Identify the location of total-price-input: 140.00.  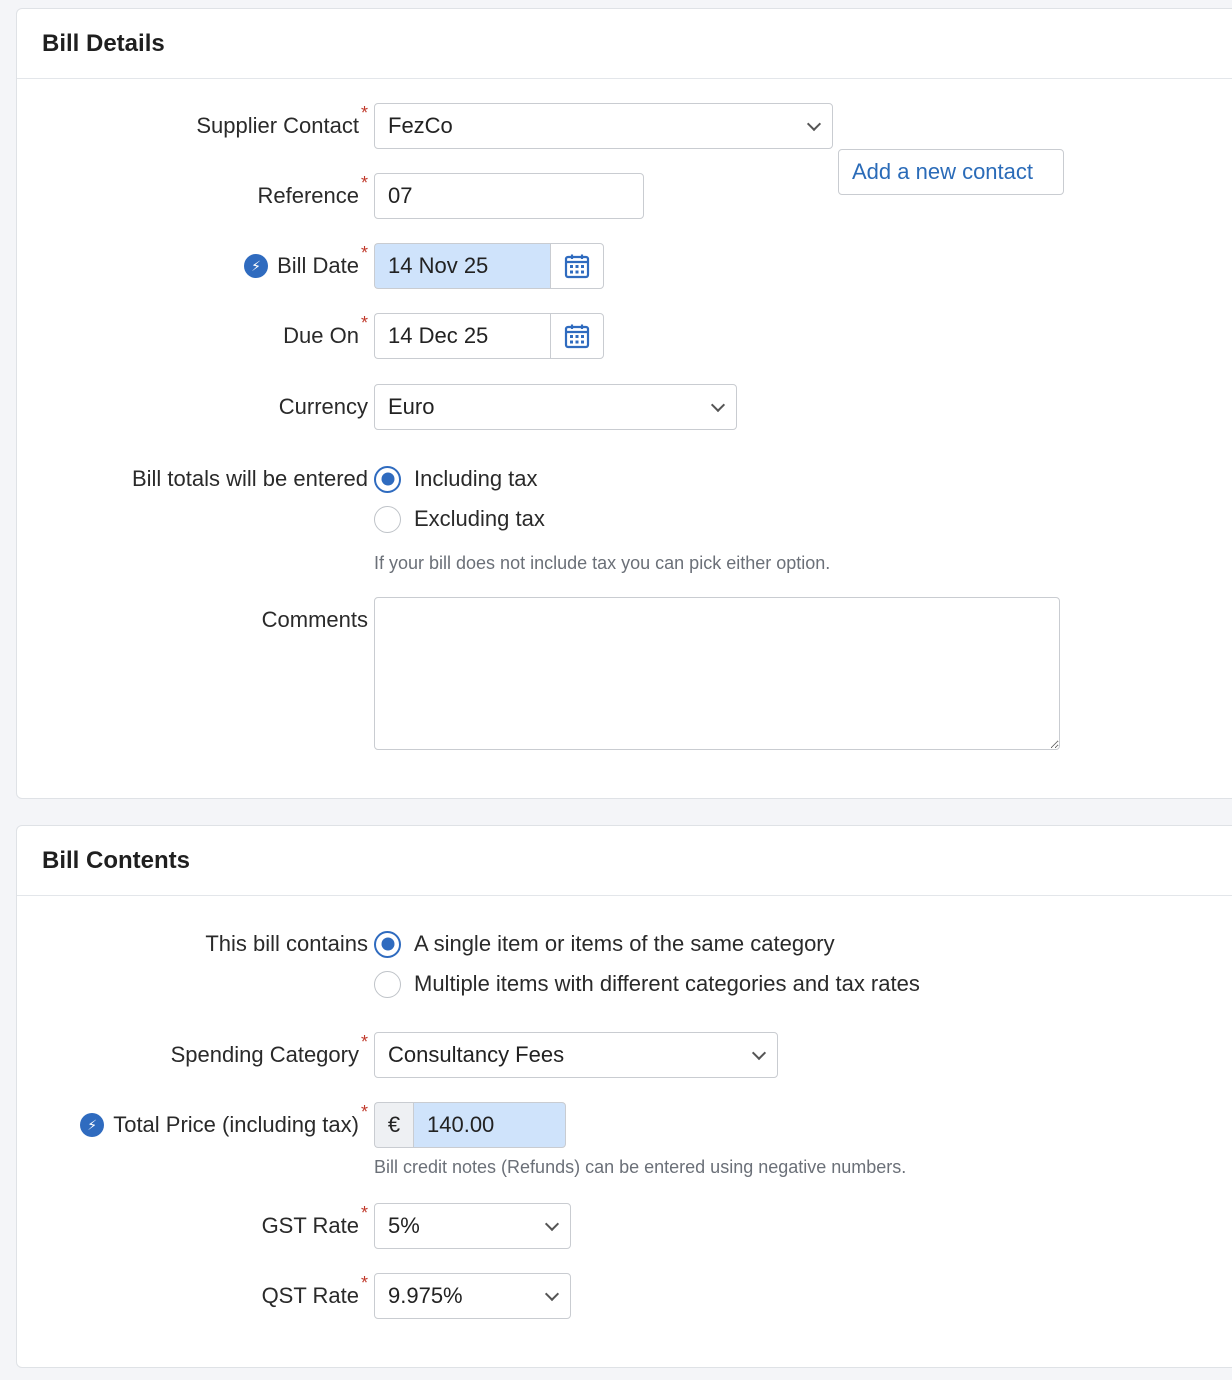
(489, 1125).